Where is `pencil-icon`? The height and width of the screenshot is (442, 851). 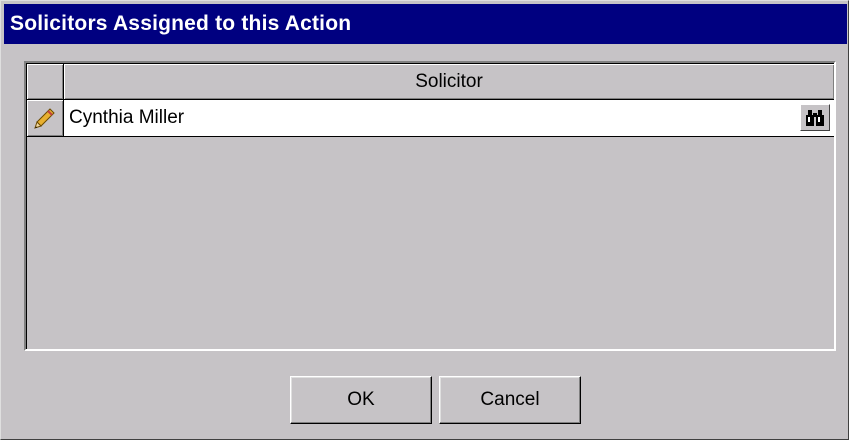
pencil-icon is located at coordinates (44, 118).